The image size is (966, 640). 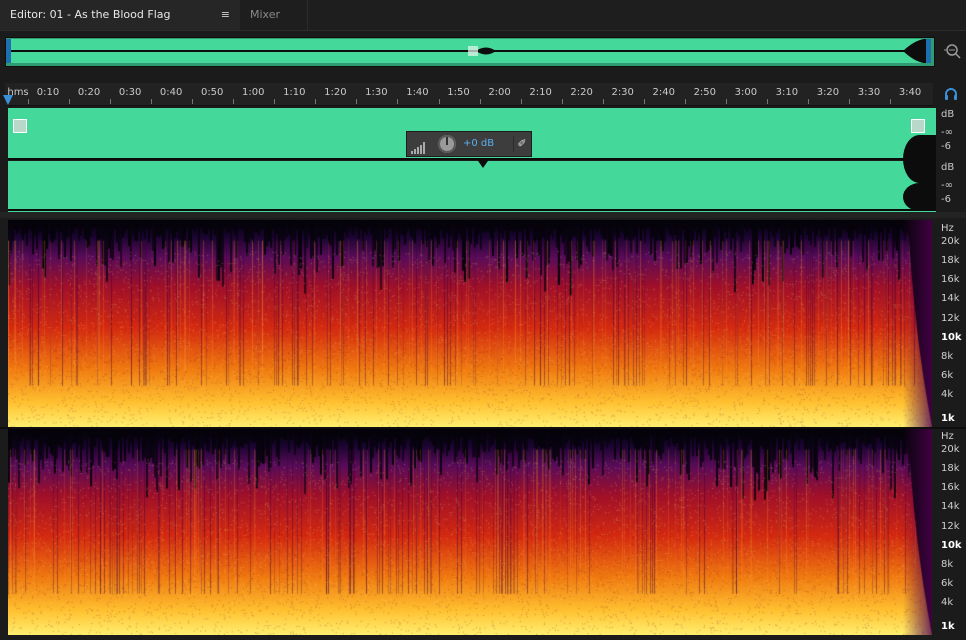 What do you see at coordinates (8, 51) in the screenshot?
I see `overview-start-handle` at bounding box center [8, 51].